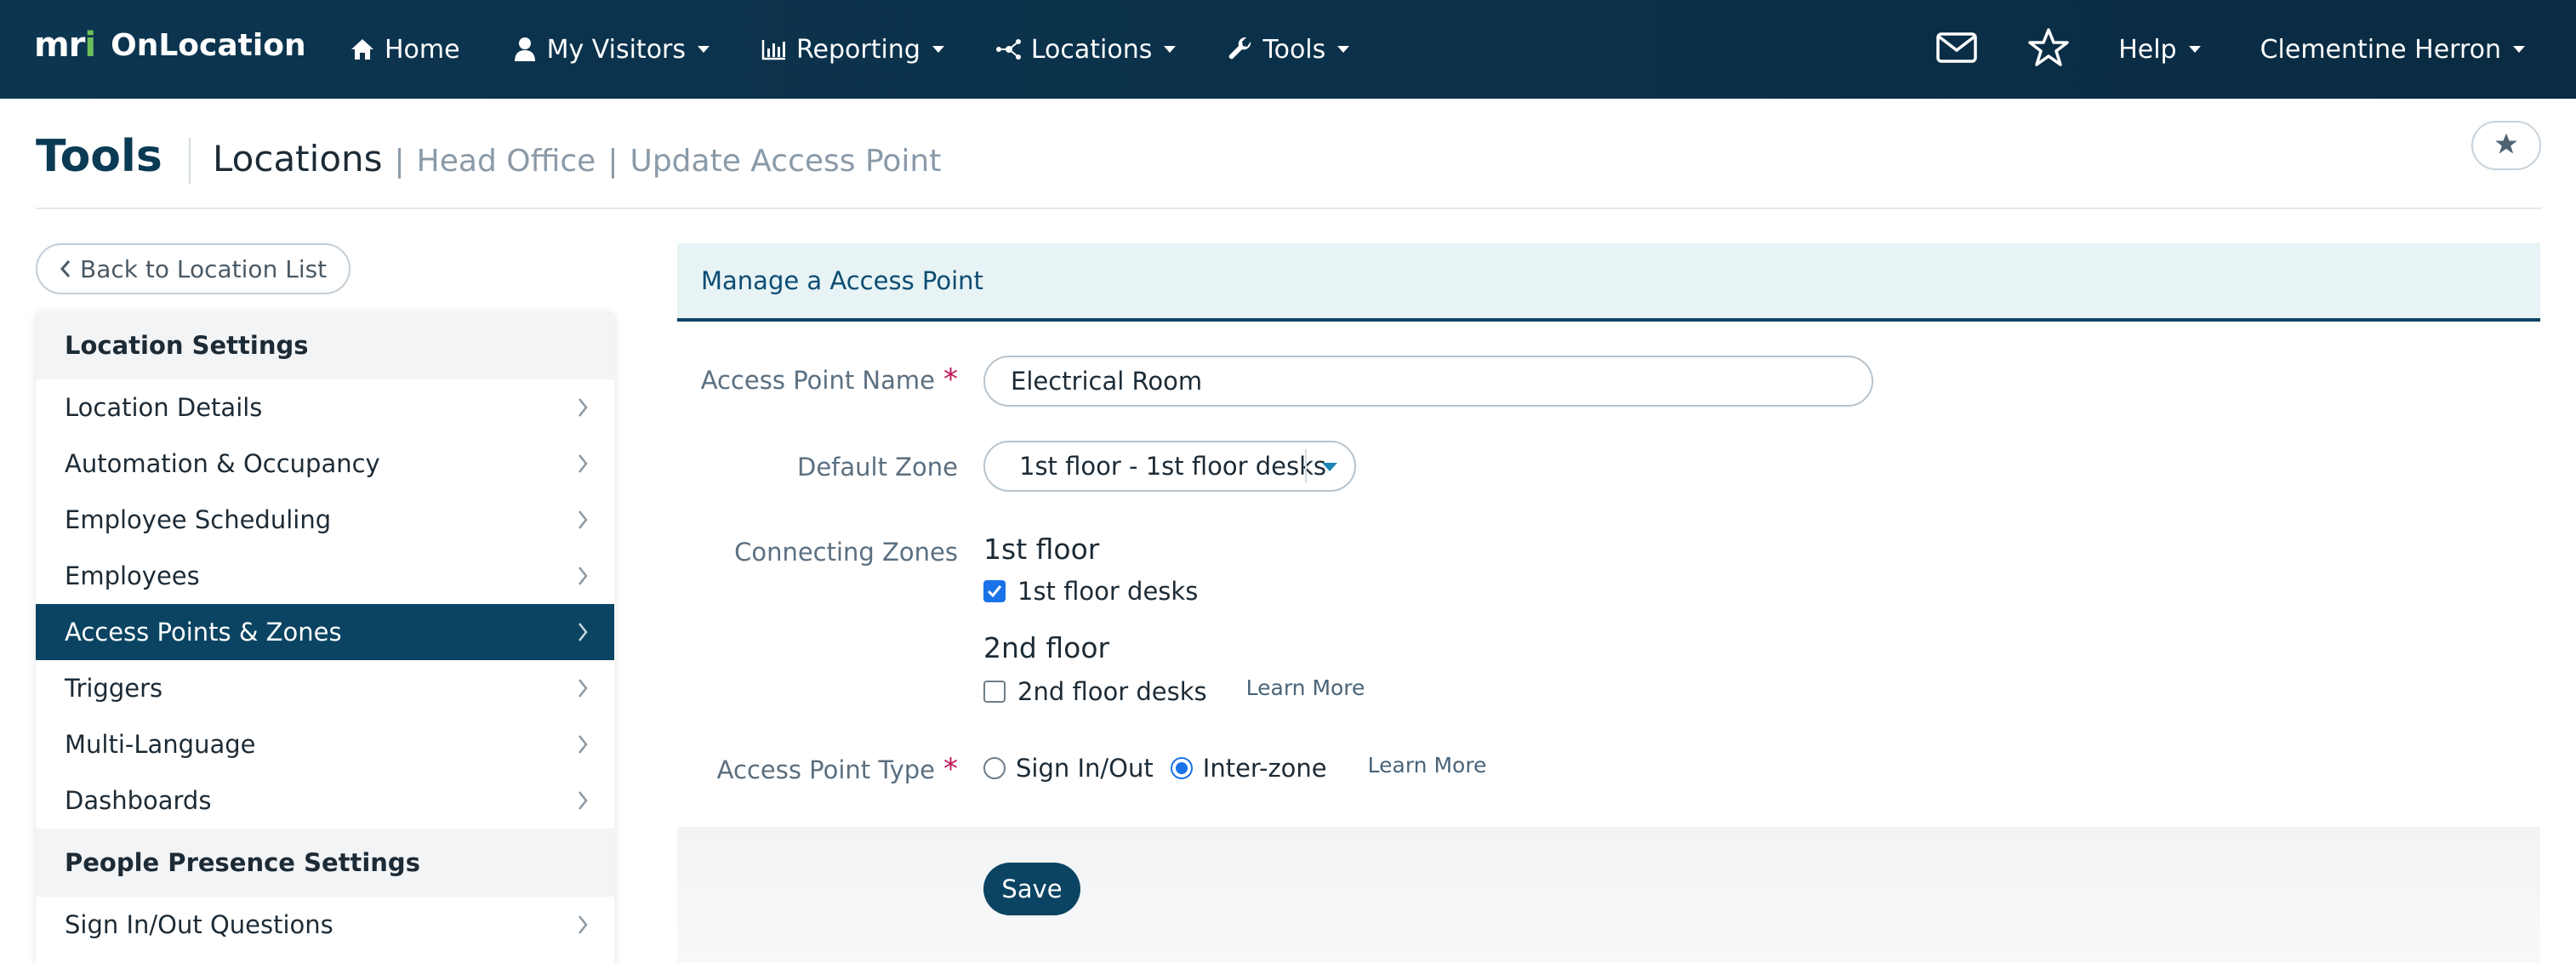  What do you see at coordinates (132, 575) in the screenshot?
I see `sidebar-item-label: Employees` at bounding box center [132, 575].